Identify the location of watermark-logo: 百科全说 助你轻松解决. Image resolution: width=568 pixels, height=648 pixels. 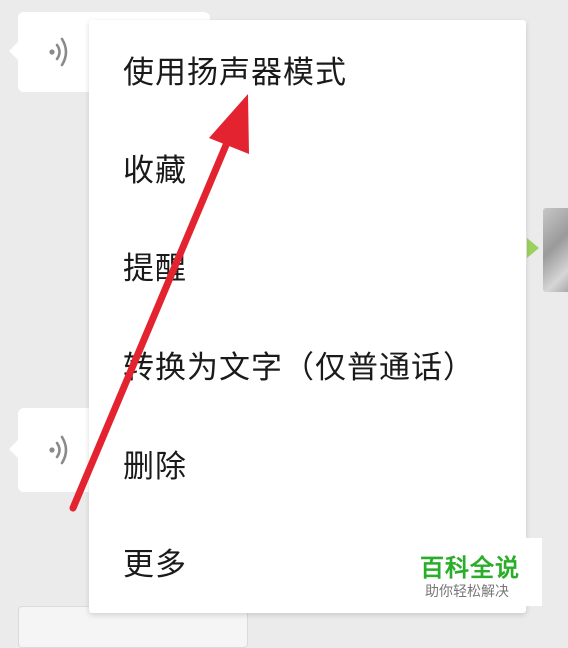
(476, 572).